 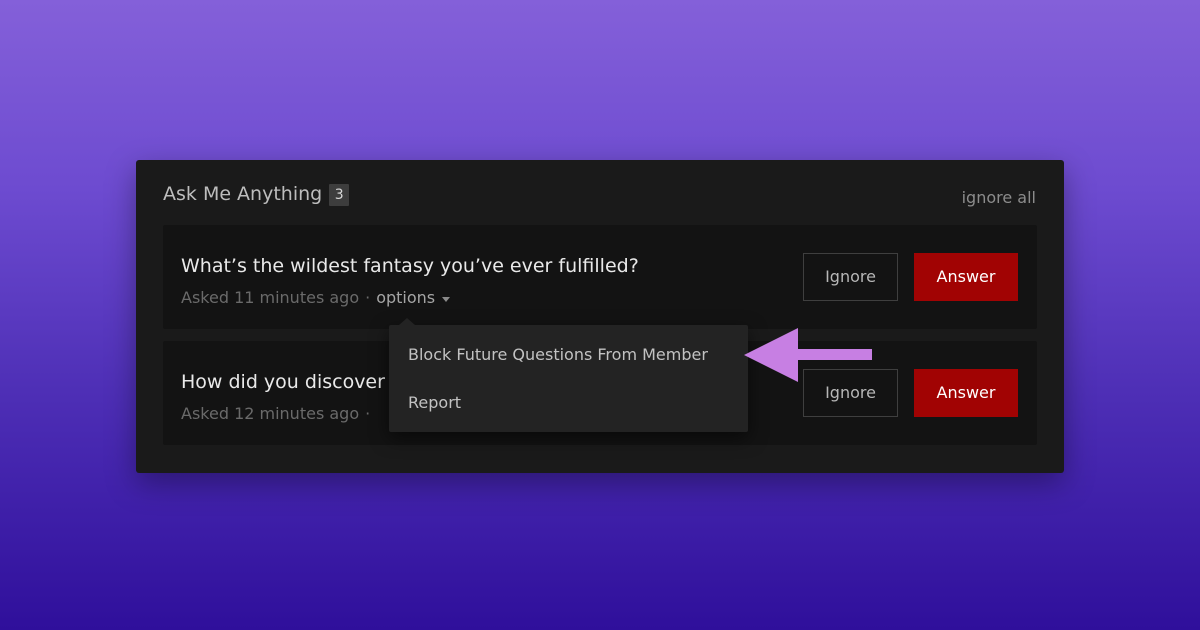 I want to click on panel-header: Ask Me Anything 3, so click(x=256, y=194).